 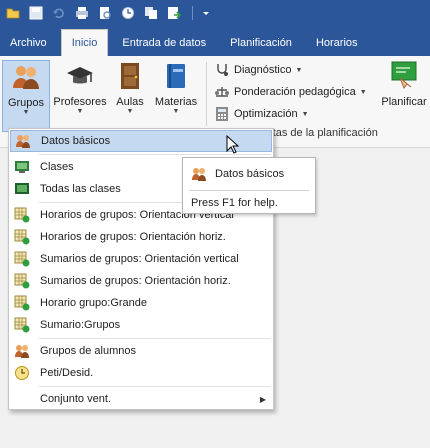 What do you see at coordinates (135, 281) in the screenshot?
I see `menu-item-label: Sumarios de grupos: Orientación horiz.` at bounding box center [135, 281].